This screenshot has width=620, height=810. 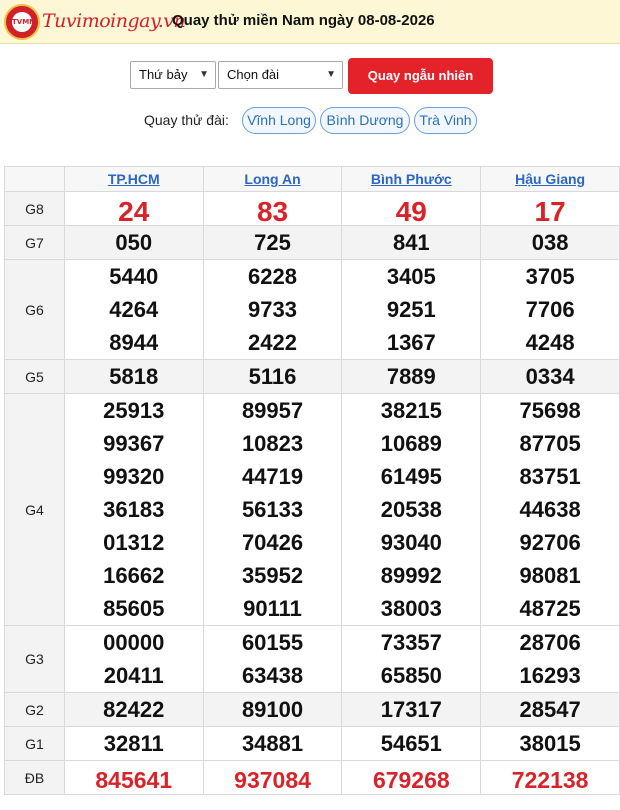 I want to click on prize-number: 8944, so click(x=134, y=342).